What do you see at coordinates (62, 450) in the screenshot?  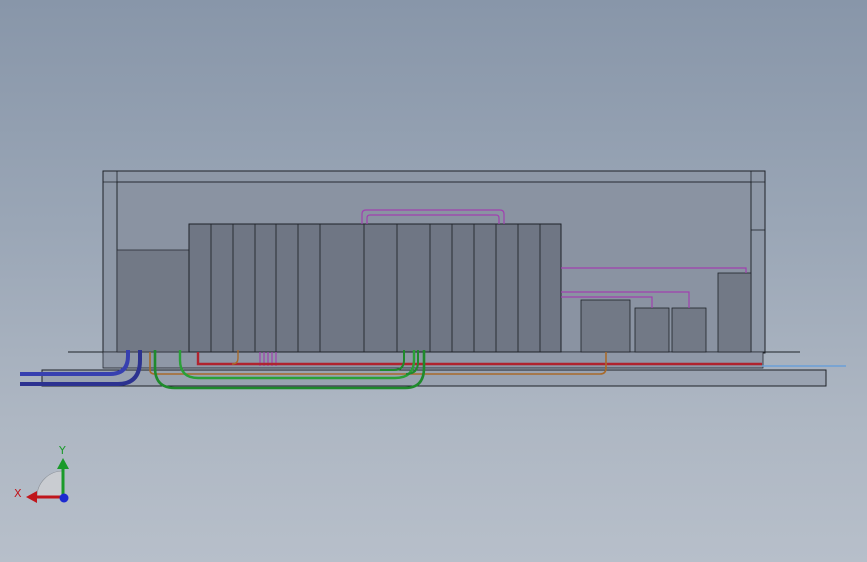 I see `triad-y-label: Y` at bounding box center [62, 450].